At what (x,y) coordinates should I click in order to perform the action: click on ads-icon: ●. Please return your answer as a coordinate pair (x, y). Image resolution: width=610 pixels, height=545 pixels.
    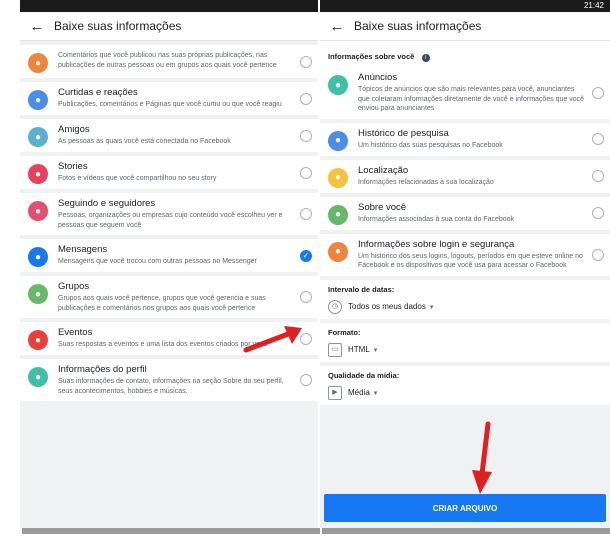
    Looking at the image, I should click on (338, 85).